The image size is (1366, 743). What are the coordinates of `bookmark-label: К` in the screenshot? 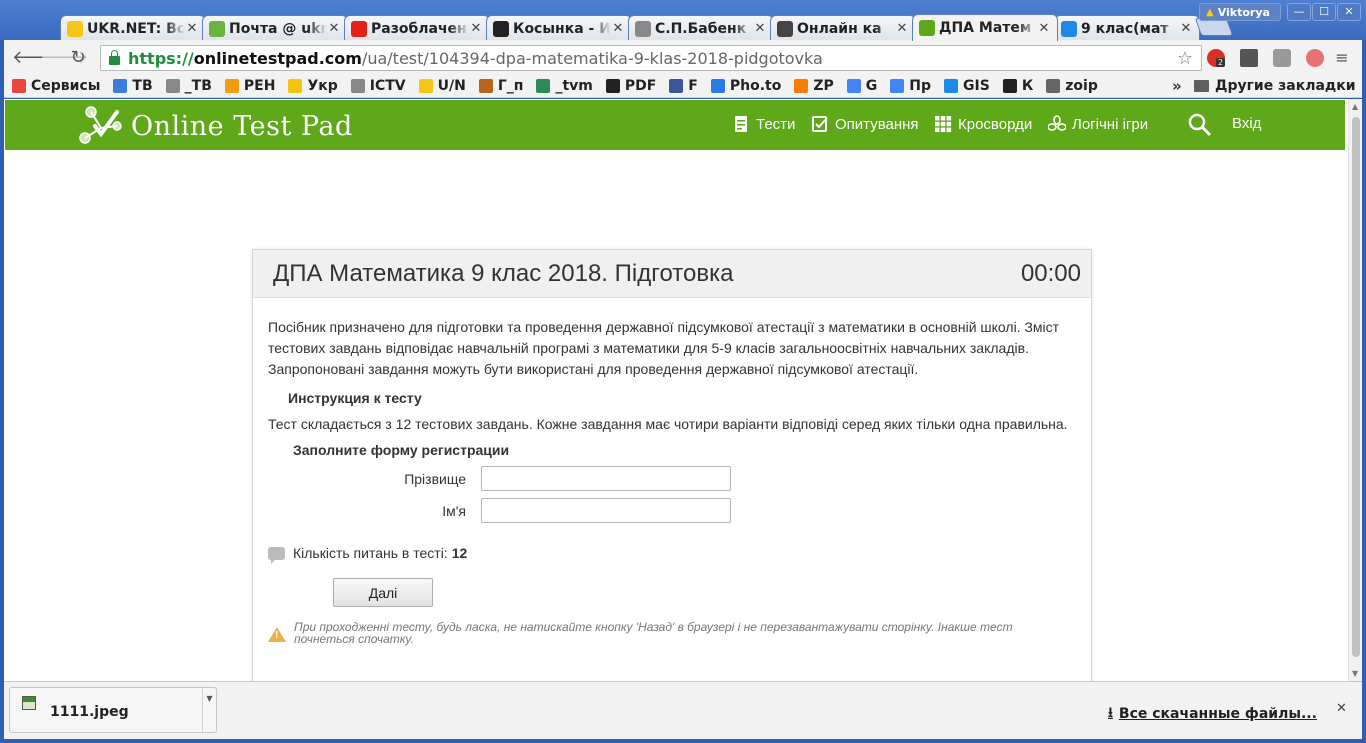 It's located at (1027, 86).